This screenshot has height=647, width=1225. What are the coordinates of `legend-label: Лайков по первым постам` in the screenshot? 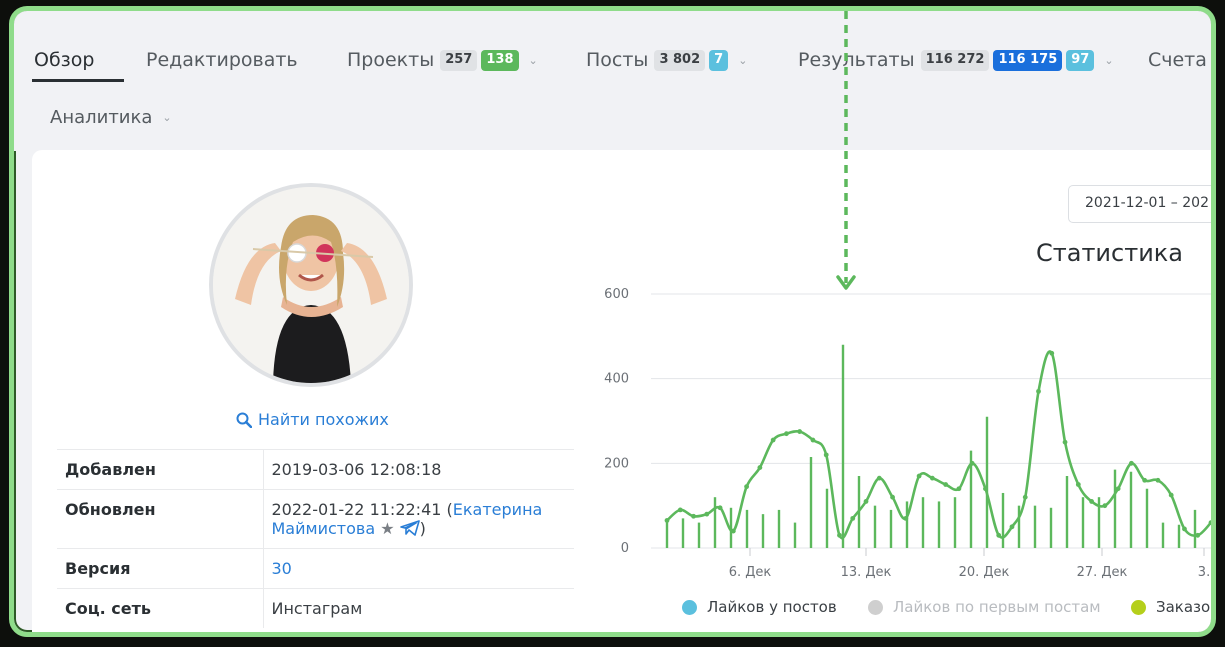 It's located at (997, 607).